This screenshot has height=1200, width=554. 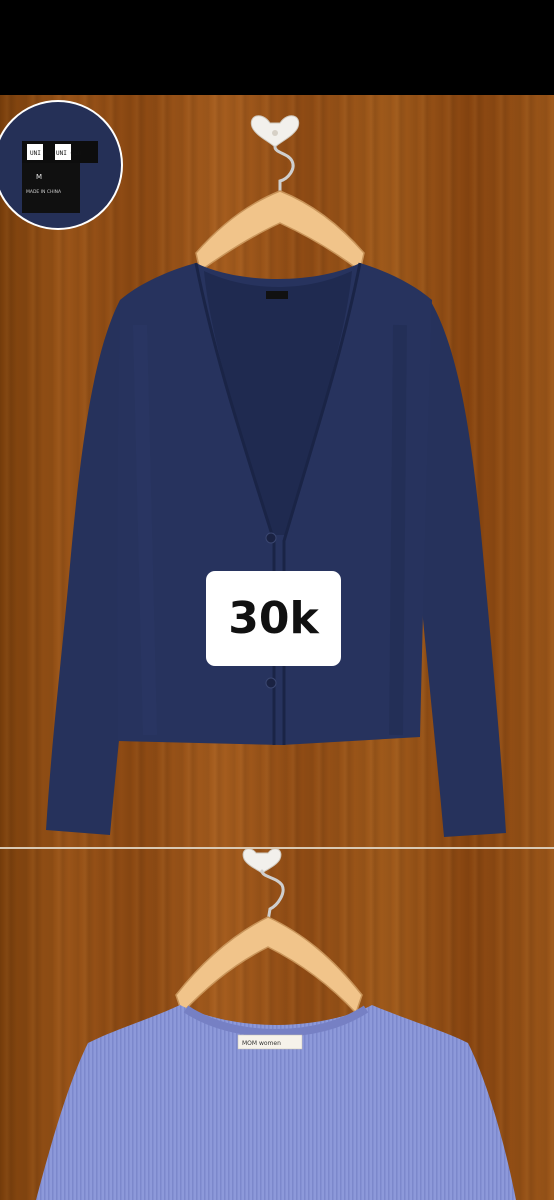 I want to click on label-origin: MADE IN CHINA, so click(x=44, y=192).